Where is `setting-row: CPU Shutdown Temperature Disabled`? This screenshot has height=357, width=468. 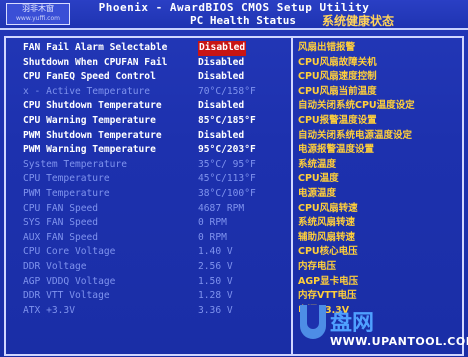 setting-row: CPU Shutdown Temperature Disabled is located at coordinates (149, 106).